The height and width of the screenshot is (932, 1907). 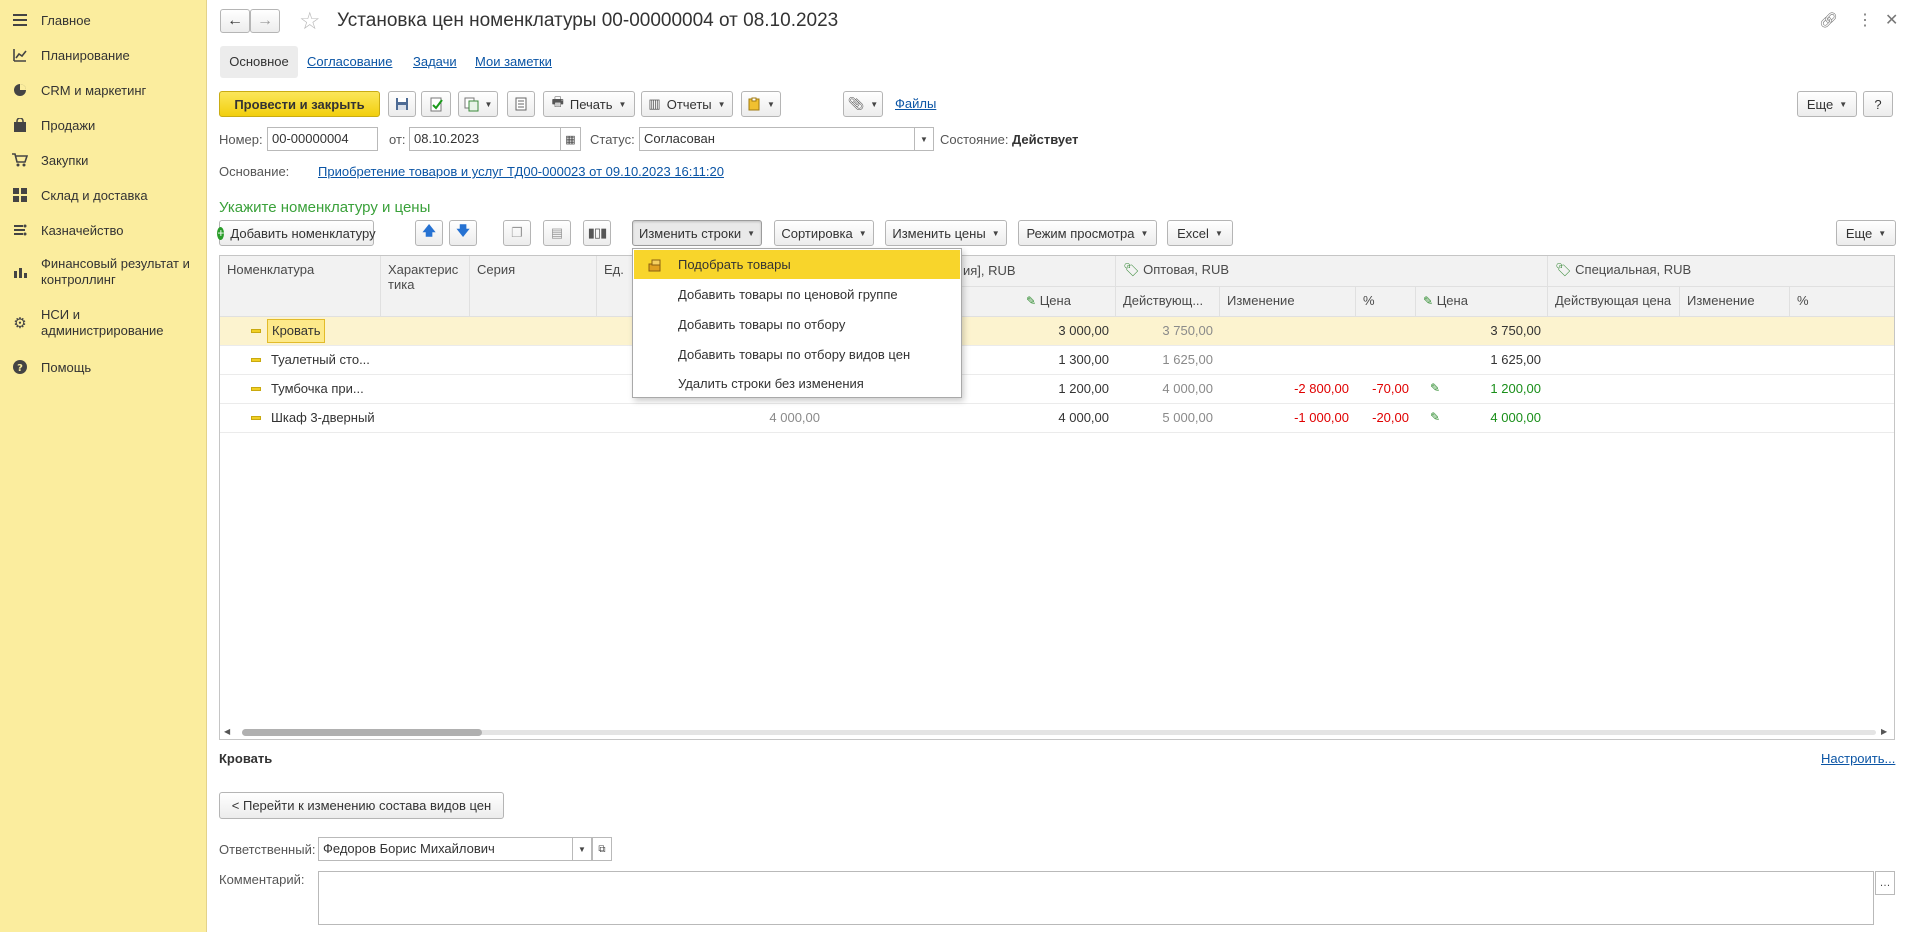 What do you see at coordinates (103, 91) in the screenshot?
I see `sidebar-item-crm: CRM и маркетинг` at bounding box center [103, 91].